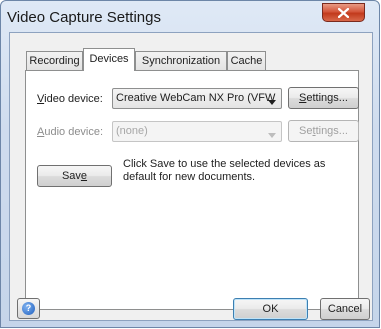 This screenshot has width=381, height=329. I want to click on tab-synchronization: Synchronization, so click(181, 60).